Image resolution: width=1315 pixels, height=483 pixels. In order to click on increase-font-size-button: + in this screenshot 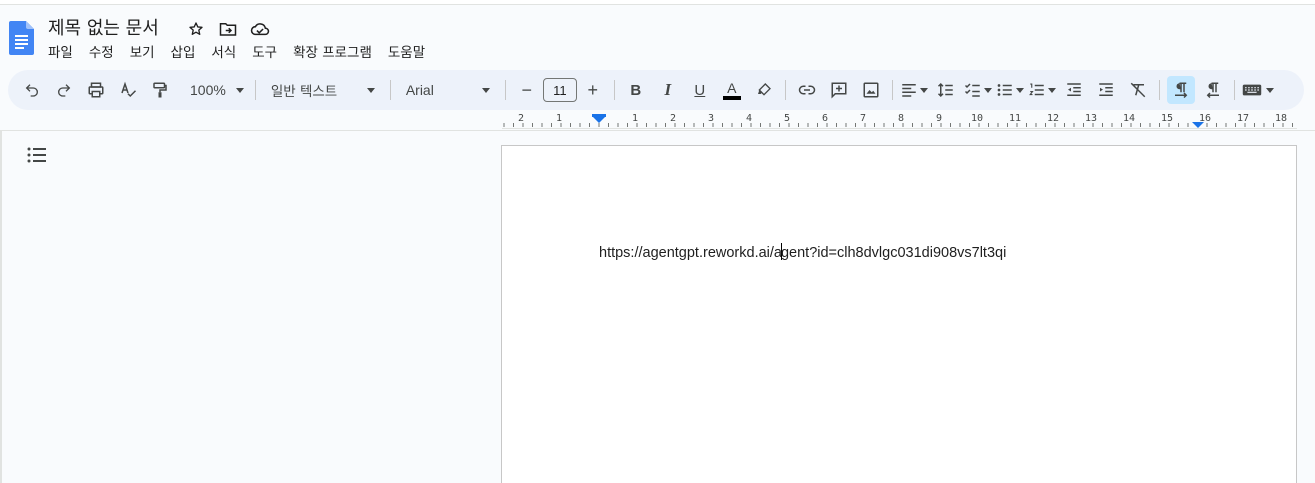, I will do `click(593, 90)`.